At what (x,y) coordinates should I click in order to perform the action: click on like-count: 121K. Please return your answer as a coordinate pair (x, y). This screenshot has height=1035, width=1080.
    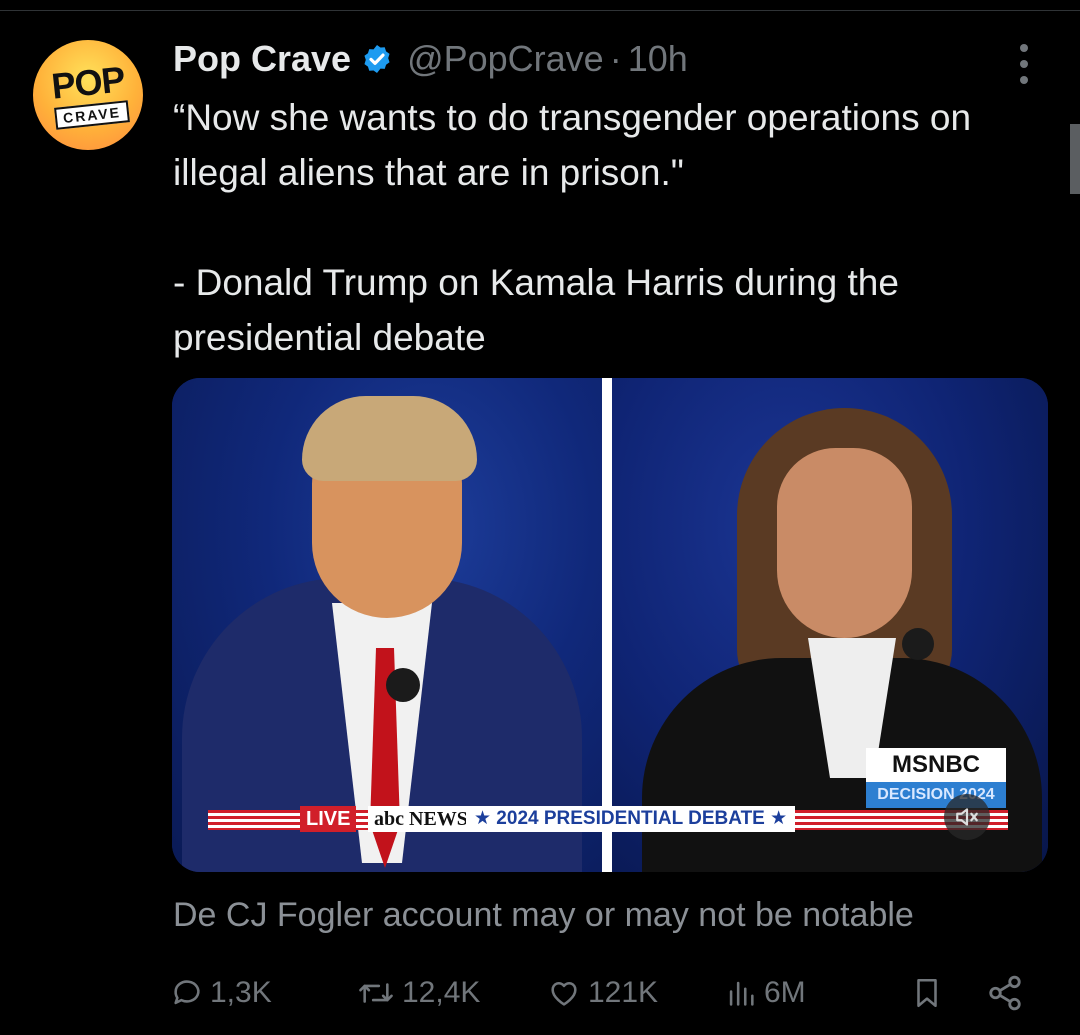
    Looking at the image, I should click on (623, 992).